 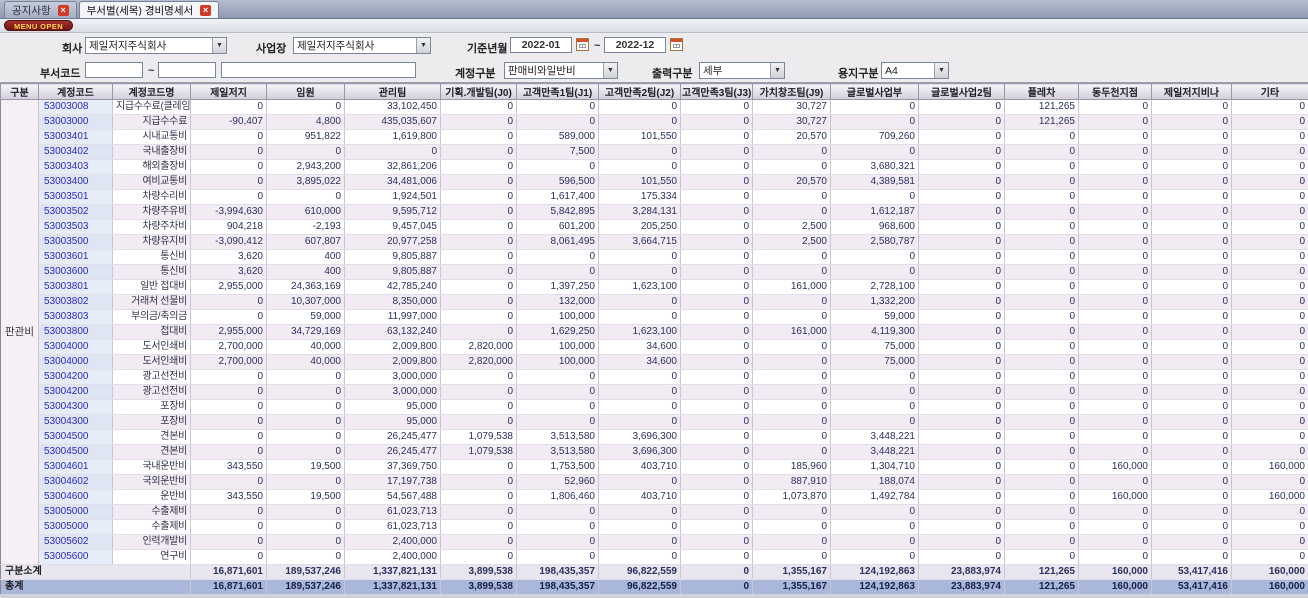 What do you see at coordinates (961, 572) in the screenshot?
I see `amount-cell: 23,883,974` at bounding box center [961, 572].